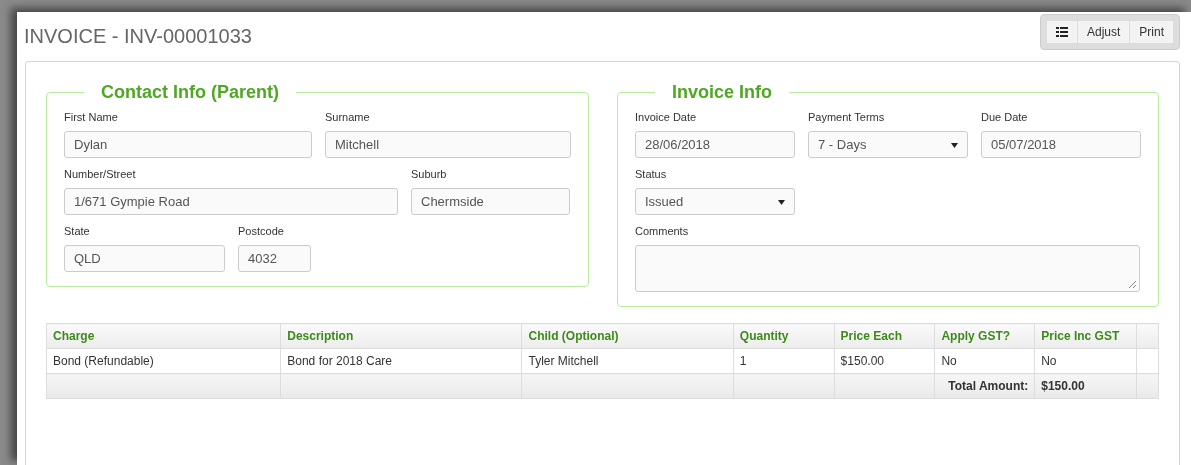 This screenshot has height=465, width=1191. What do you see at coordinates (100, 174) in the screenshot?
I see `field-label: Number/Street` at bounding box center [100, 174].